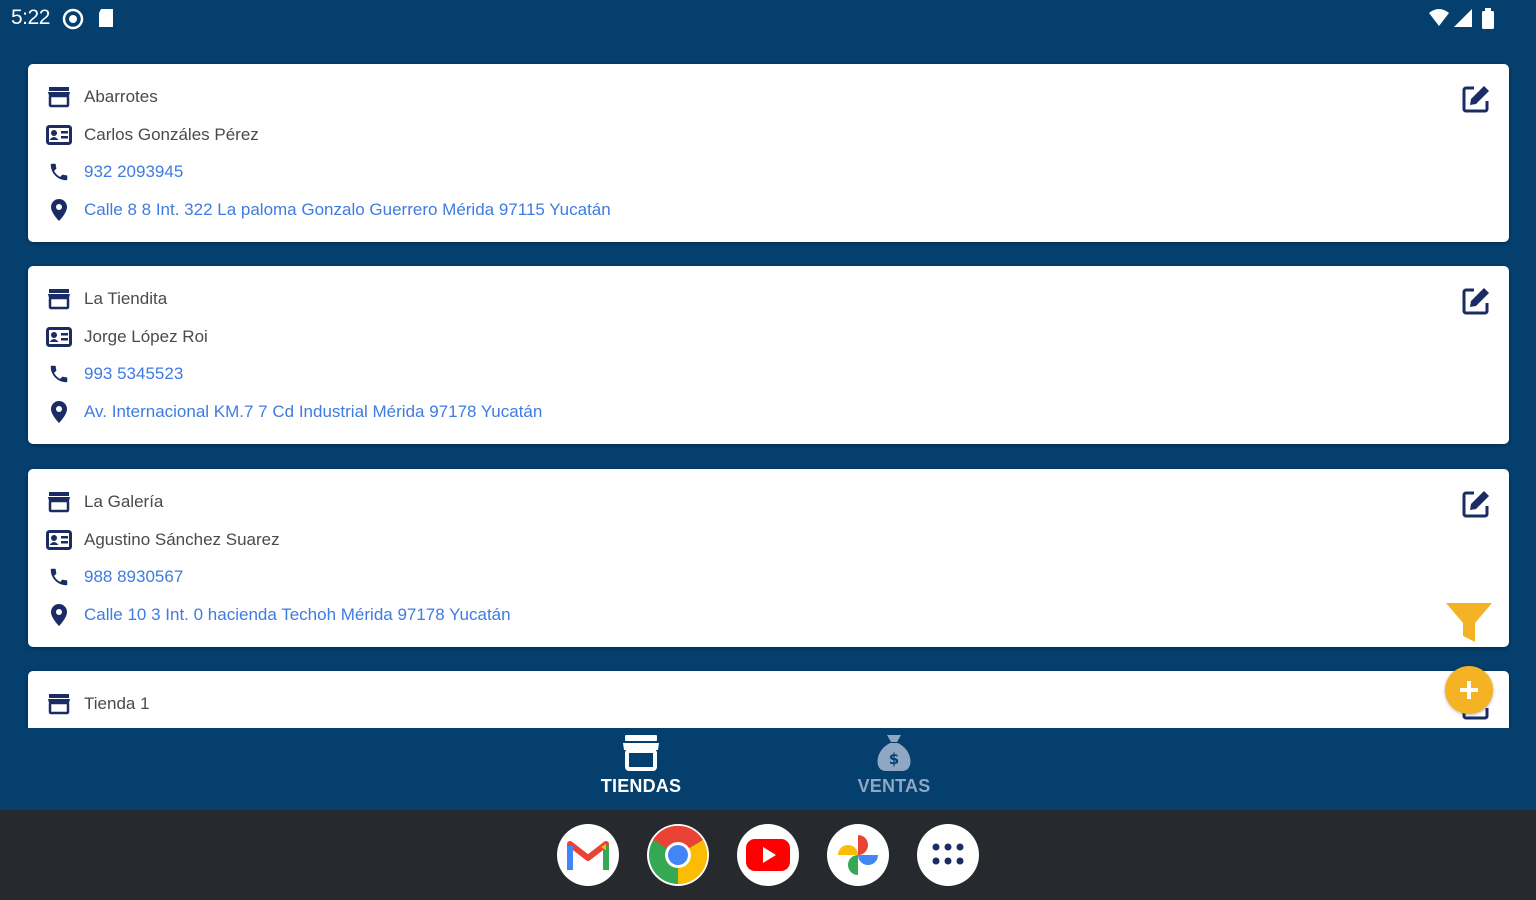 The width and height of the screenshot is (1536, 900). Describe the element at coordinates (1463, 21) in the screenshot. I see `cell-signal-icon` at that location.